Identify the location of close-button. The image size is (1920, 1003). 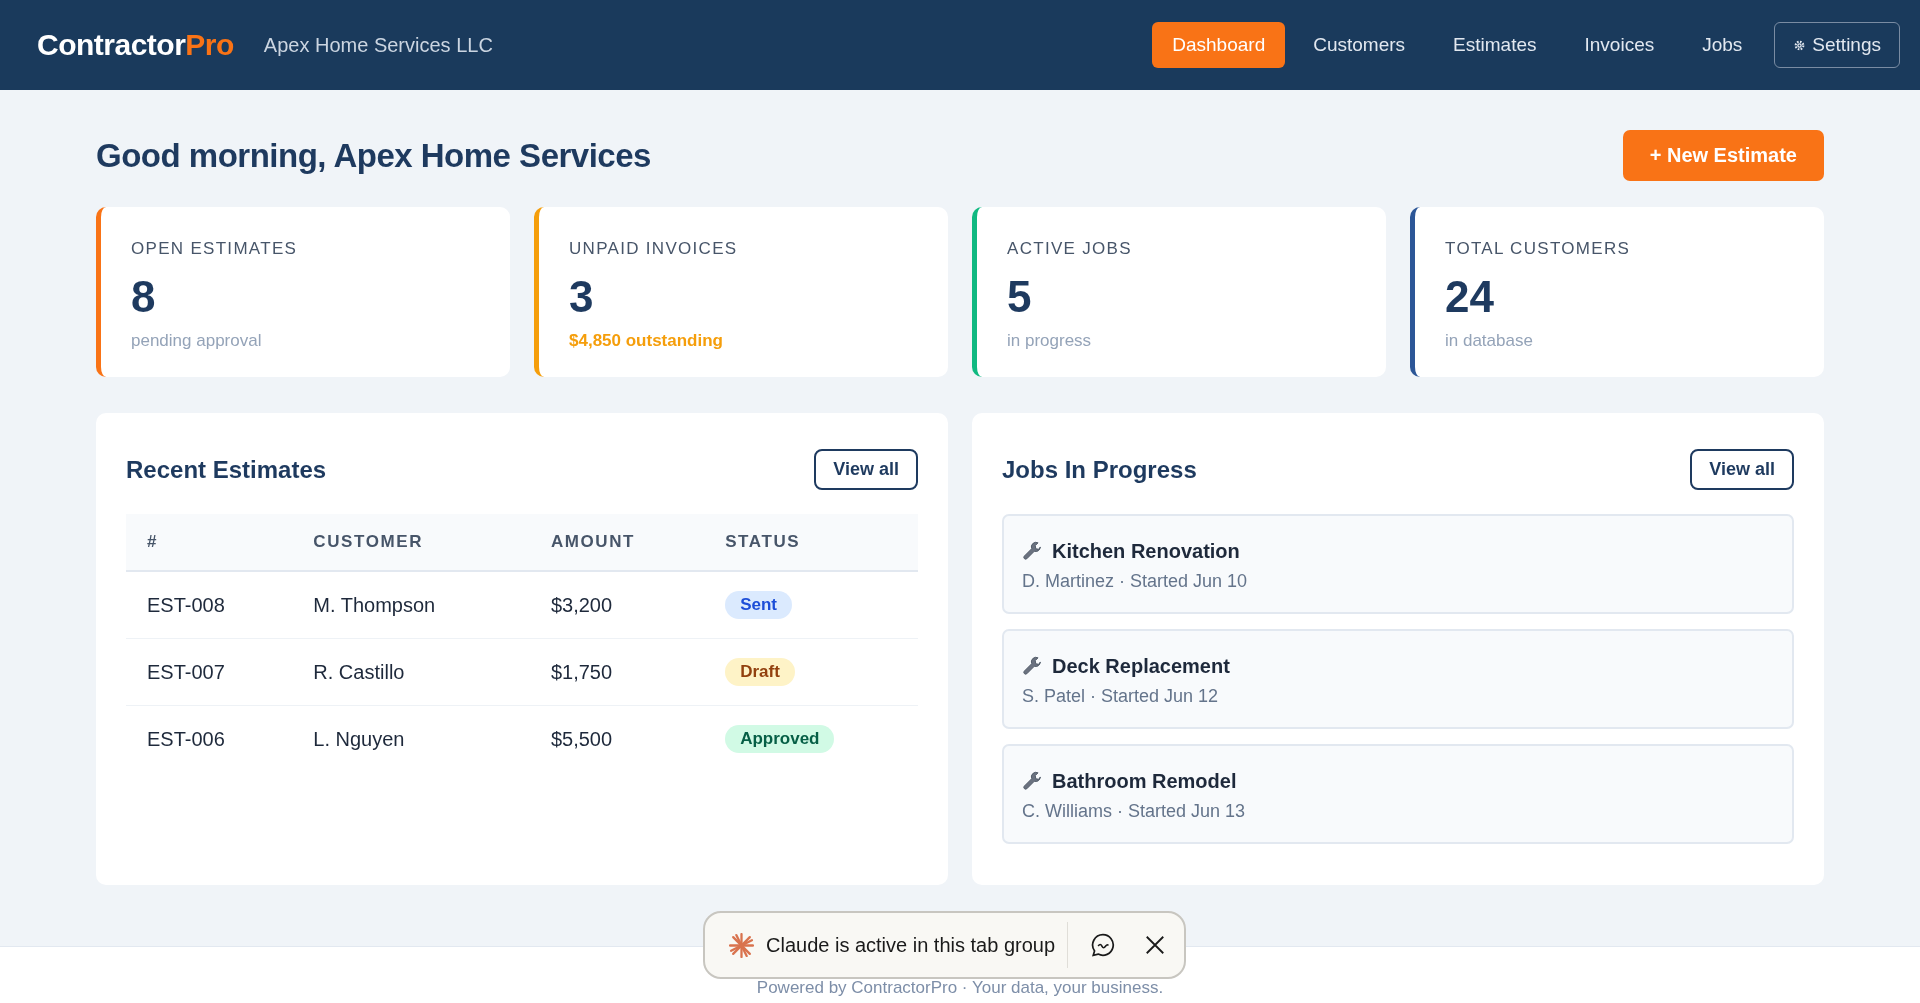
(1155, 945).